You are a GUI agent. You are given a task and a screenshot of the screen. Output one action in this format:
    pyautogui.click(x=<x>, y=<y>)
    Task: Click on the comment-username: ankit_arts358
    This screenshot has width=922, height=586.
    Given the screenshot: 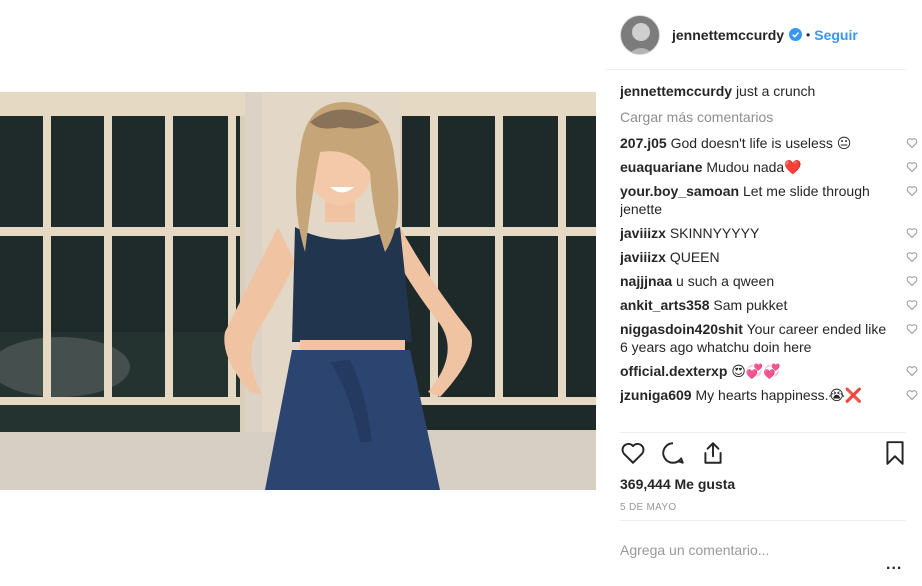 What is the action you would take?
    pyautogui.click(x=665, y=305)
    